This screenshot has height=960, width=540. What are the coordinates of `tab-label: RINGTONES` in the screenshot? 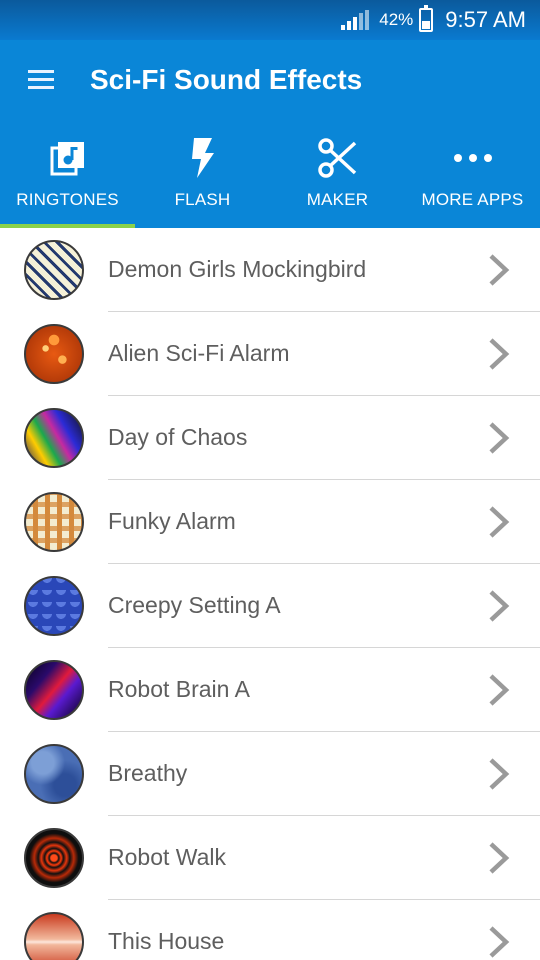 It's located at (67, 199).